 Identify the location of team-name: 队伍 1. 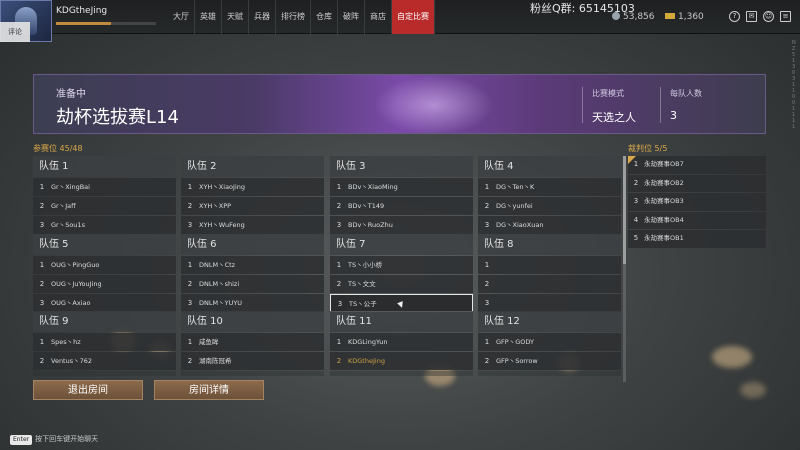
(104, 166).